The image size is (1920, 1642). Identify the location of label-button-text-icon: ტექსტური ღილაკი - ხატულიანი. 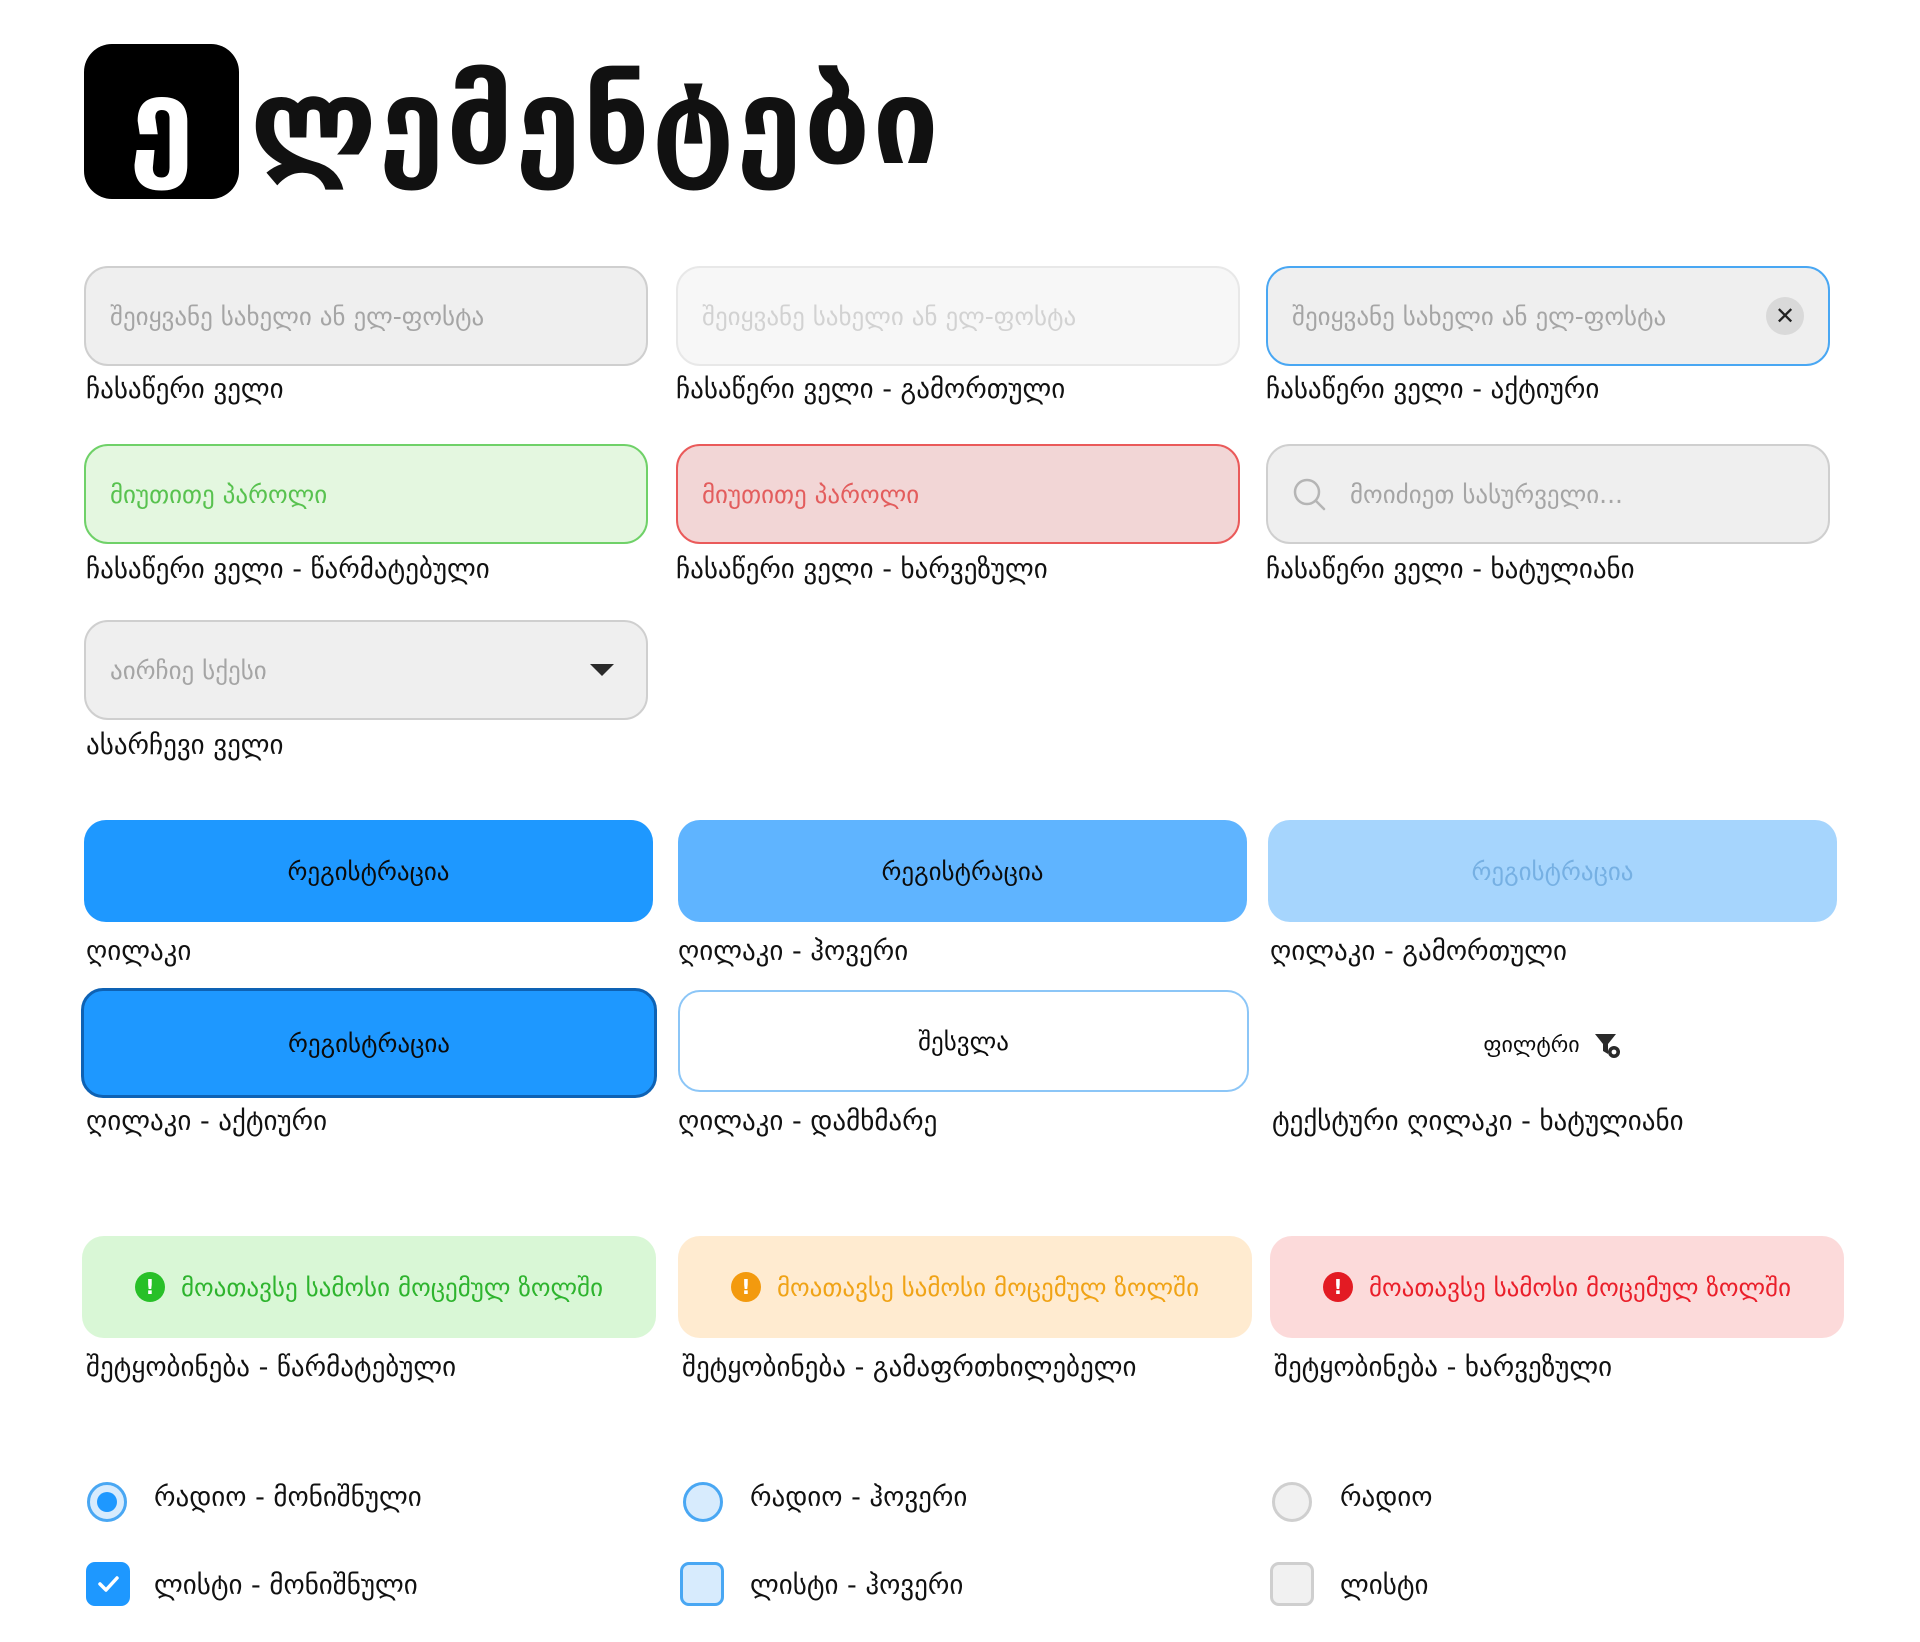
(1478, 1121).